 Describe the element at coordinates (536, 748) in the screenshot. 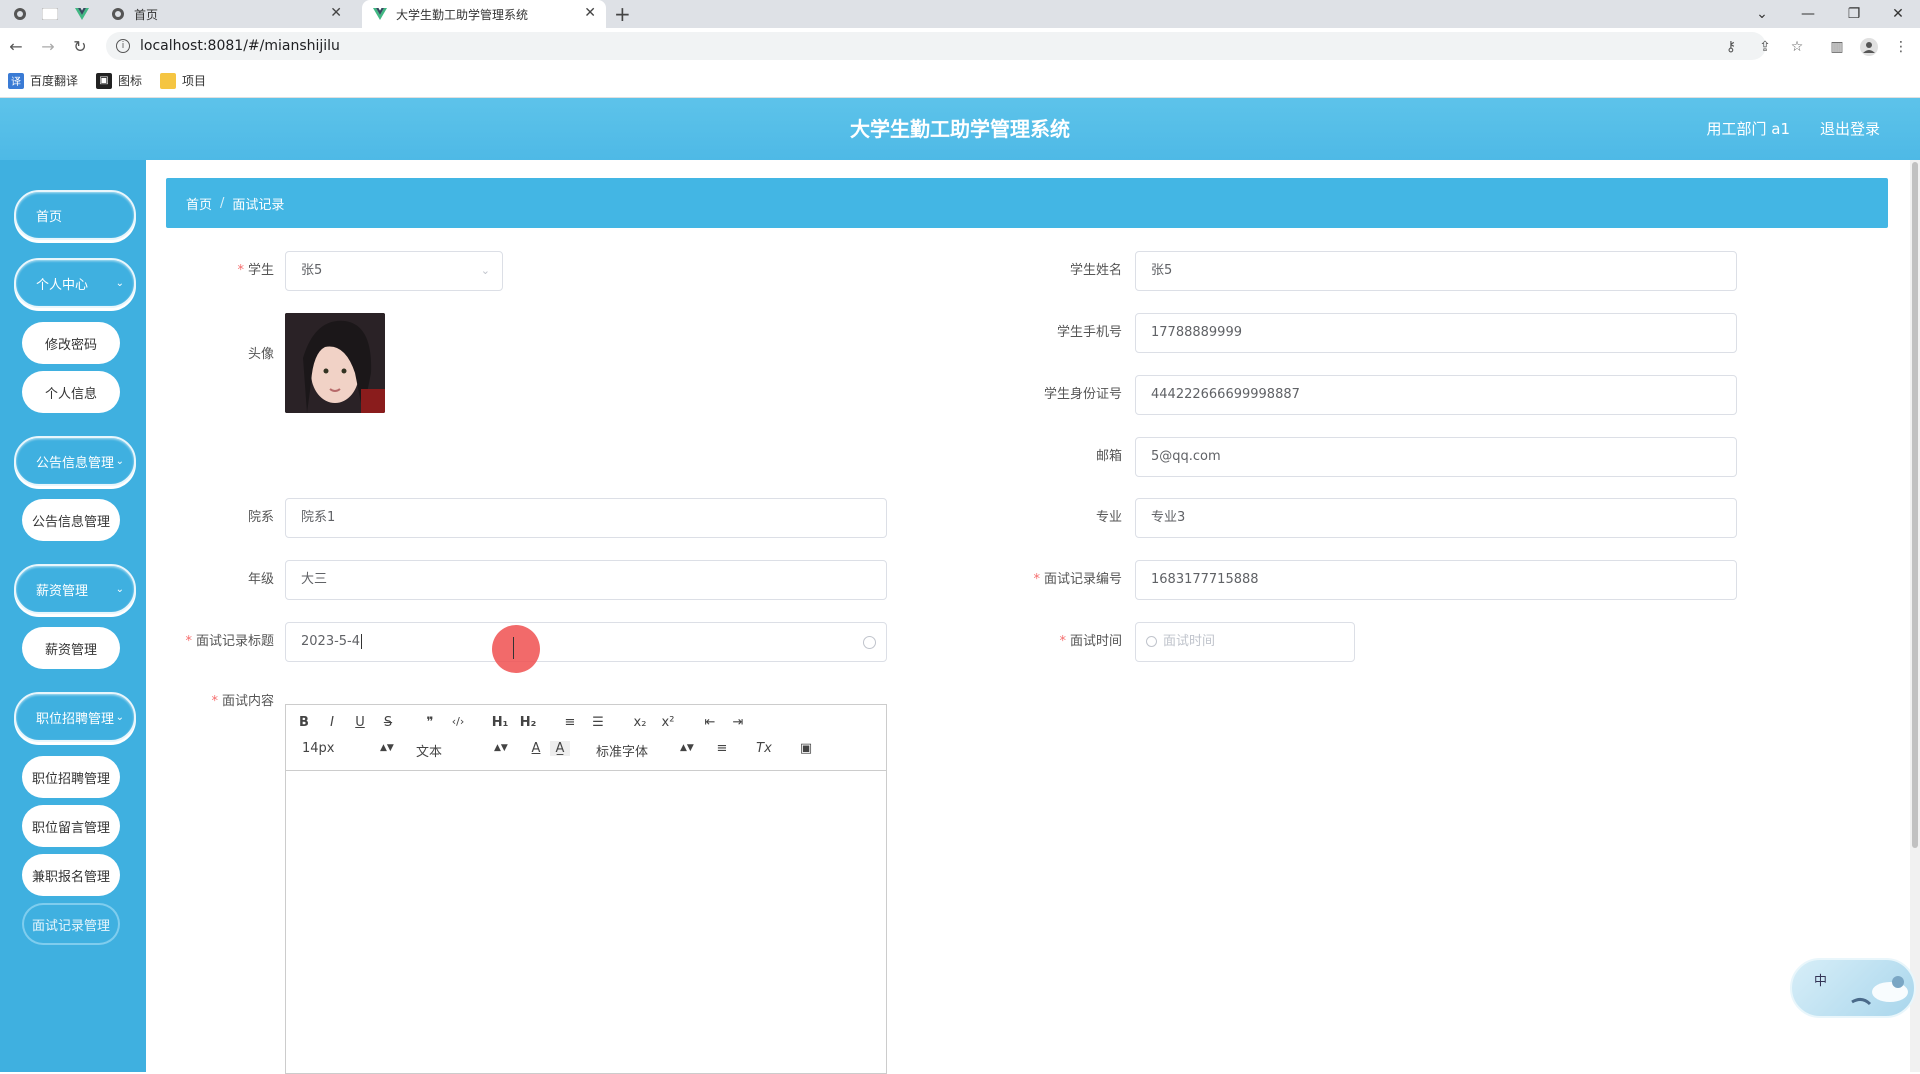

I see `font-color-button: A` at that location.